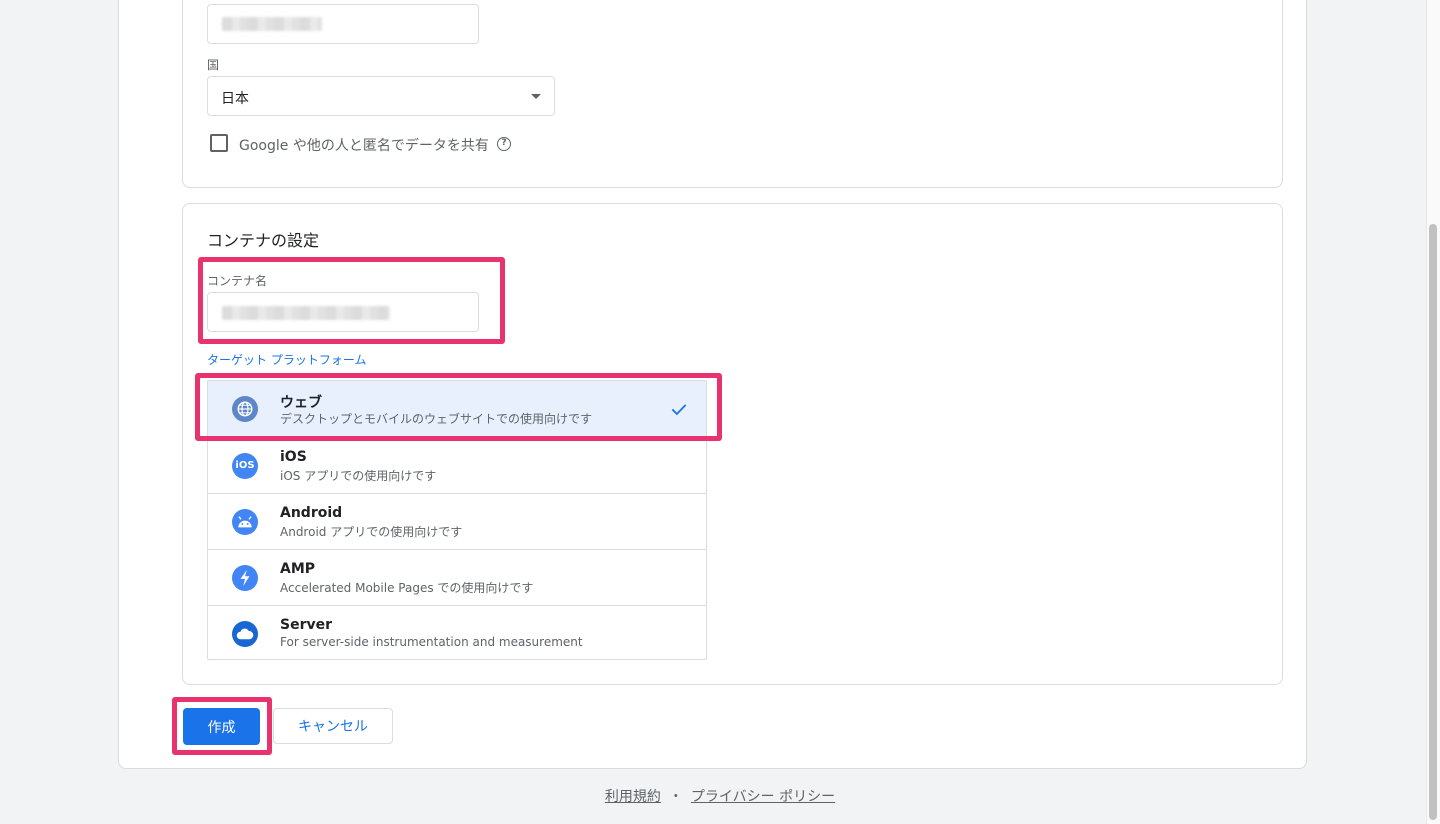  I want to click on help-icon: ?, so click(504, 144).